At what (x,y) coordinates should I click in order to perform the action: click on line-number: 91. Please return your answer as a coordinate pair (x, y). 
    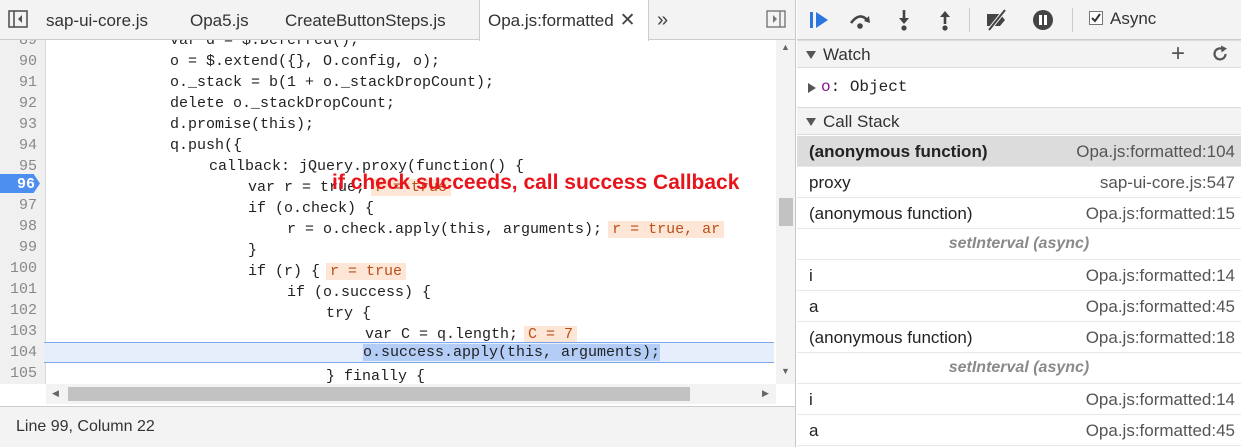
    Looking at the image, I should click on (18, 82).